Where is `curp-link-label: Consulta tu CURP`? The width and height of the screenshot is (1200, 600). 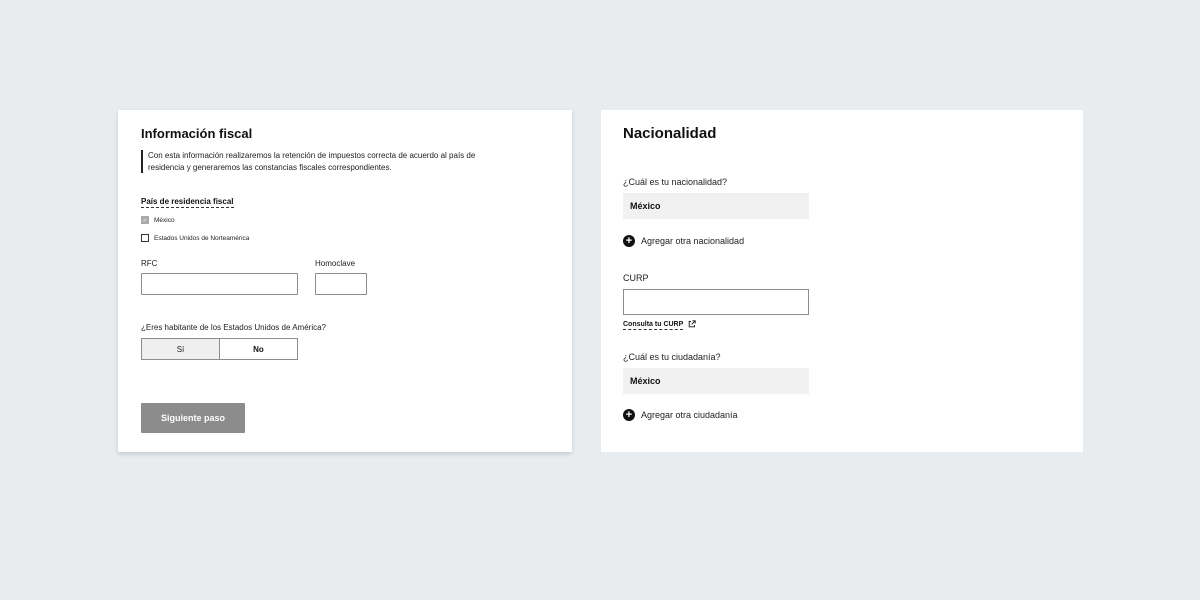 curp-link-label: Consulta tu CURP is located at coordinates (653, 325).